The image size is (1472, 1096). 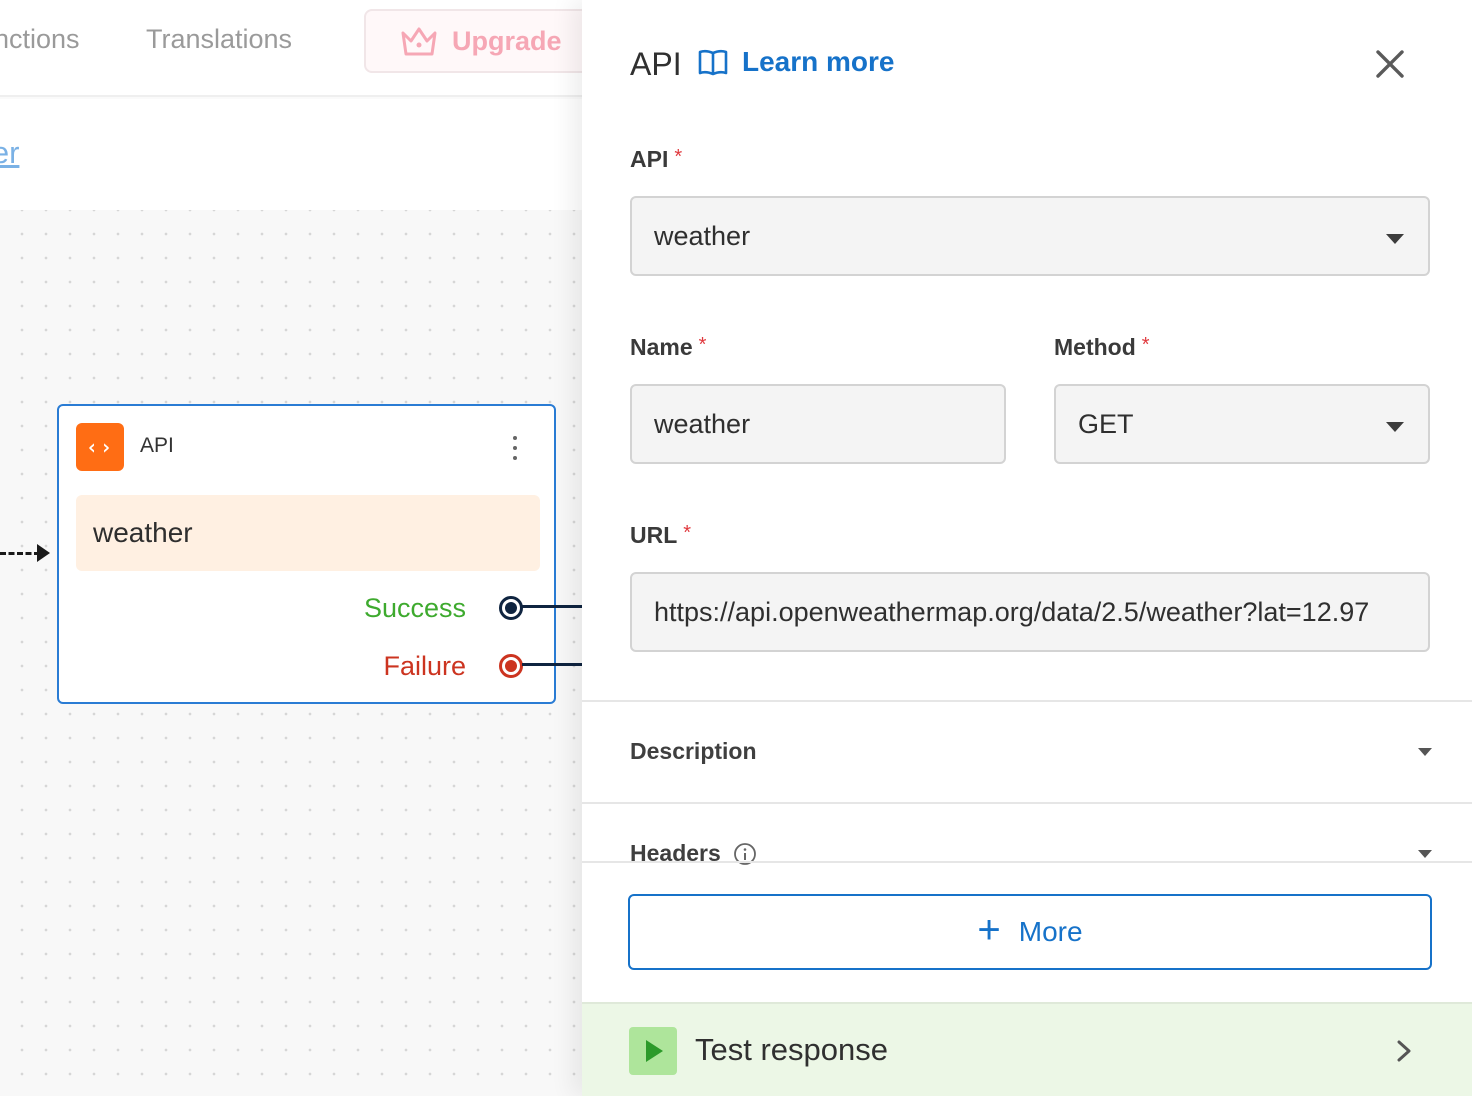 I want to click on top-nav: nctions Translations Upgrade, so click(x=291, y=48).